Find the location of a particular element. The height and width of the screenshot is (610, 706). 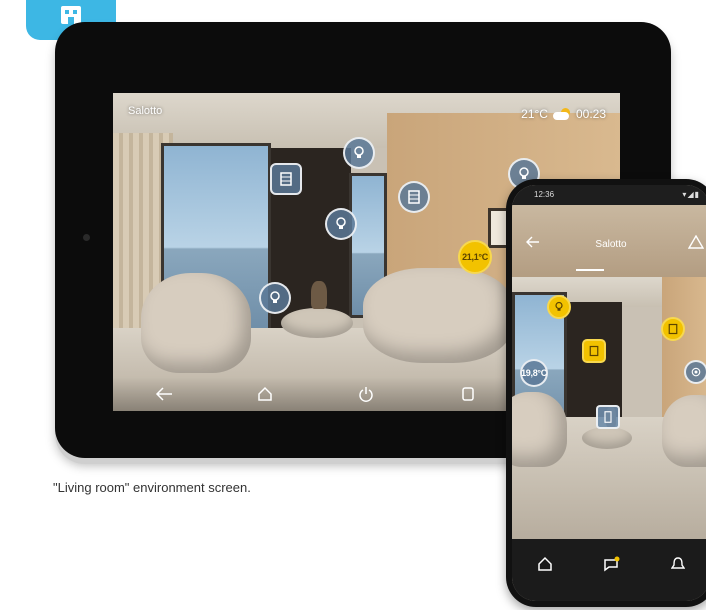

signal-battery-icon: ▾◢▮ is located at coordinates (691, 194).